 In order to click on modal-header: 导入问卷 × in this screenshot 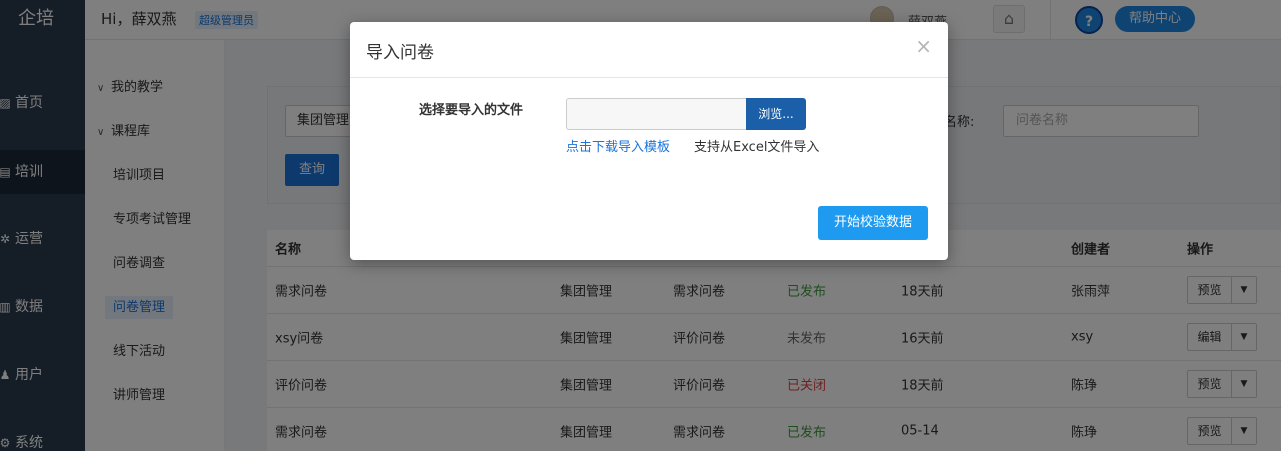, I will do `click(649, 50)`.